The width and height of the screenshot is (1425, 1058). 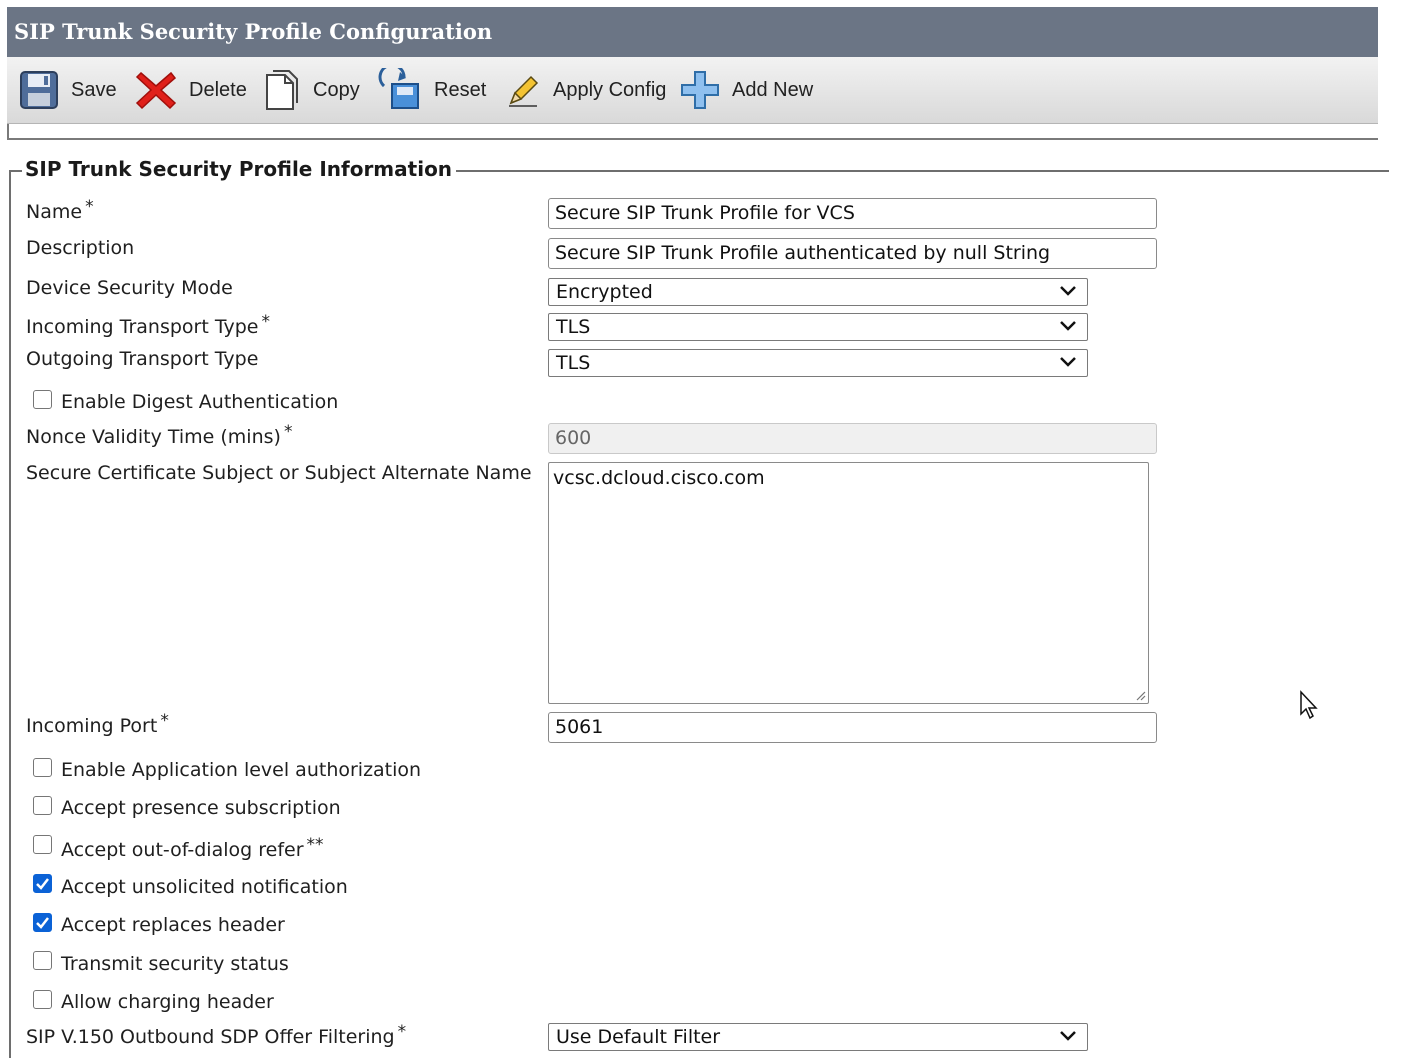 What do you see at coordinates (159, 435) in the screenshot?
I see `nonce-validity-label: Nonce Validity Time (mins) *` at bounding box center [159, 435].